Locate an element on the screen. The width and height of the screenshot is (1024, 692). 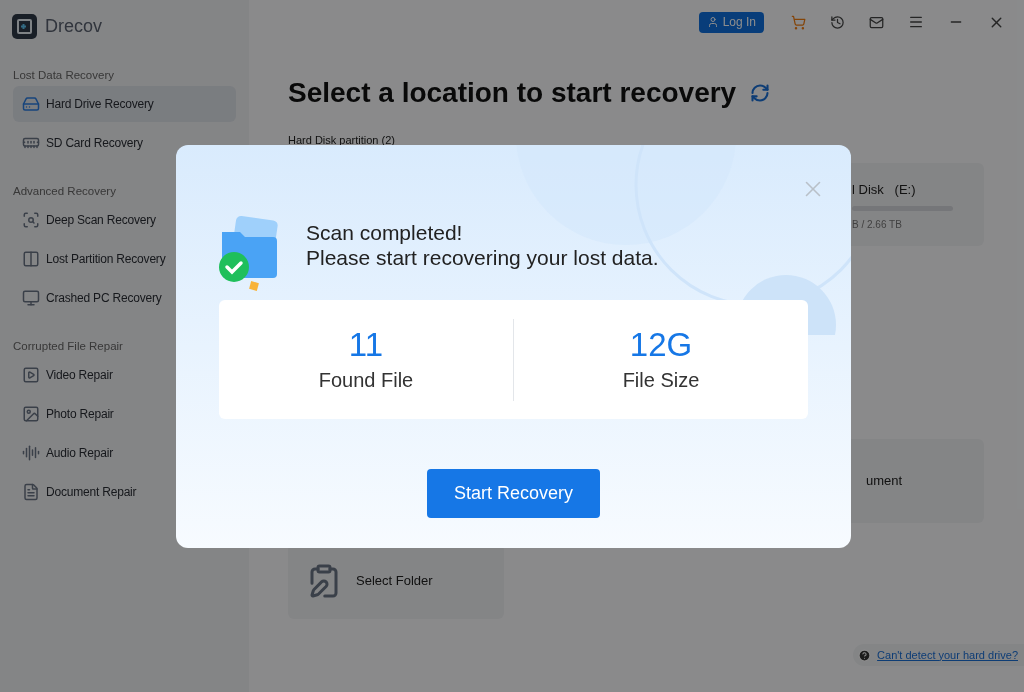
help-icon is located at coordinates (865, 655).